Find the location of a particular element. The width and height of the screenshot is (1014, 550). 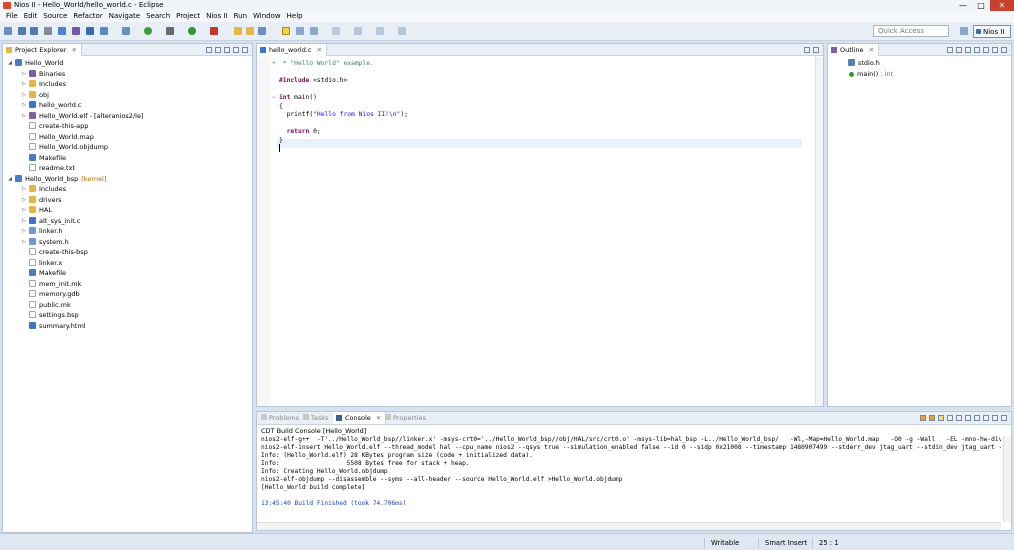

console-vertical-scrollbar is located at coordinates (1007, 479).